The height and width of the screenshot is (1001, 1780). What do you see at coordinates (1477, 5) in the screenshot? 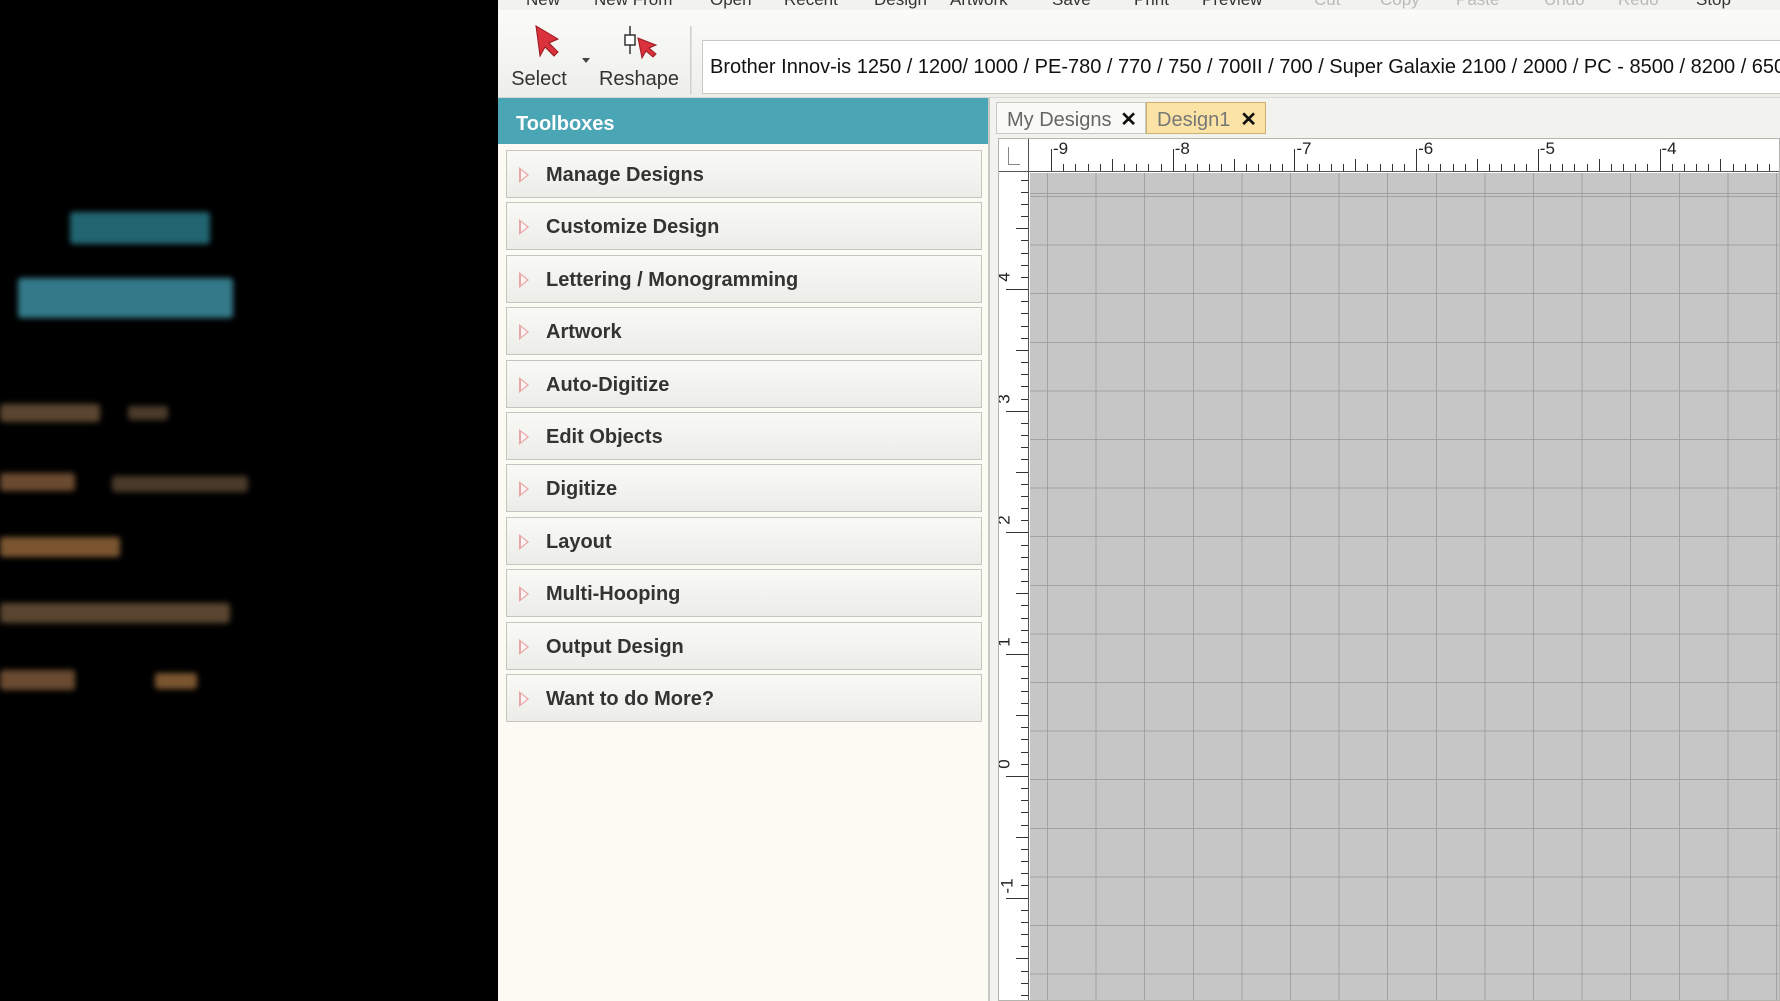
I see `menu-paste: Paste` at bounding box center [1477, 5].